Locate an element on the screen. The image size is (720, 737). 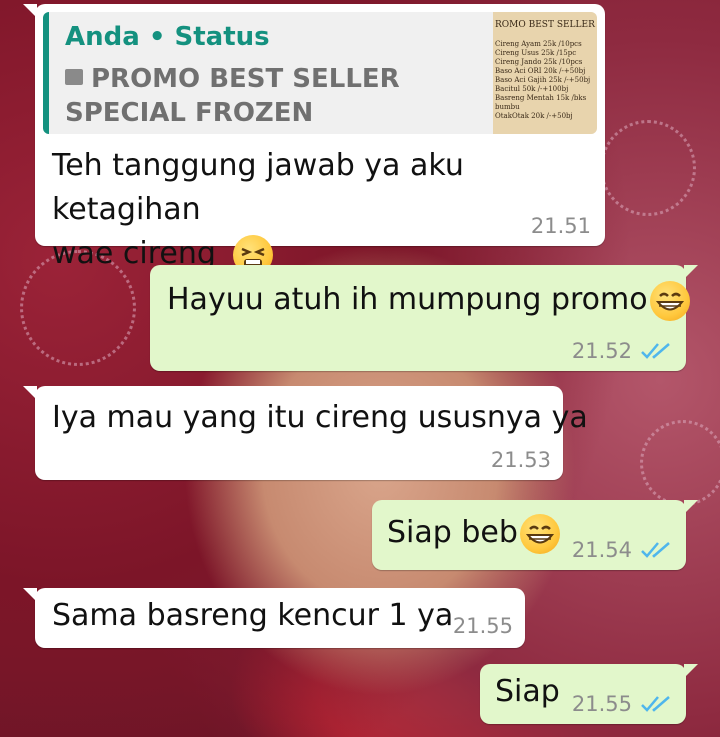
message-text: Sama basreng kencur 1 ya is located at coordinates (253, 615).